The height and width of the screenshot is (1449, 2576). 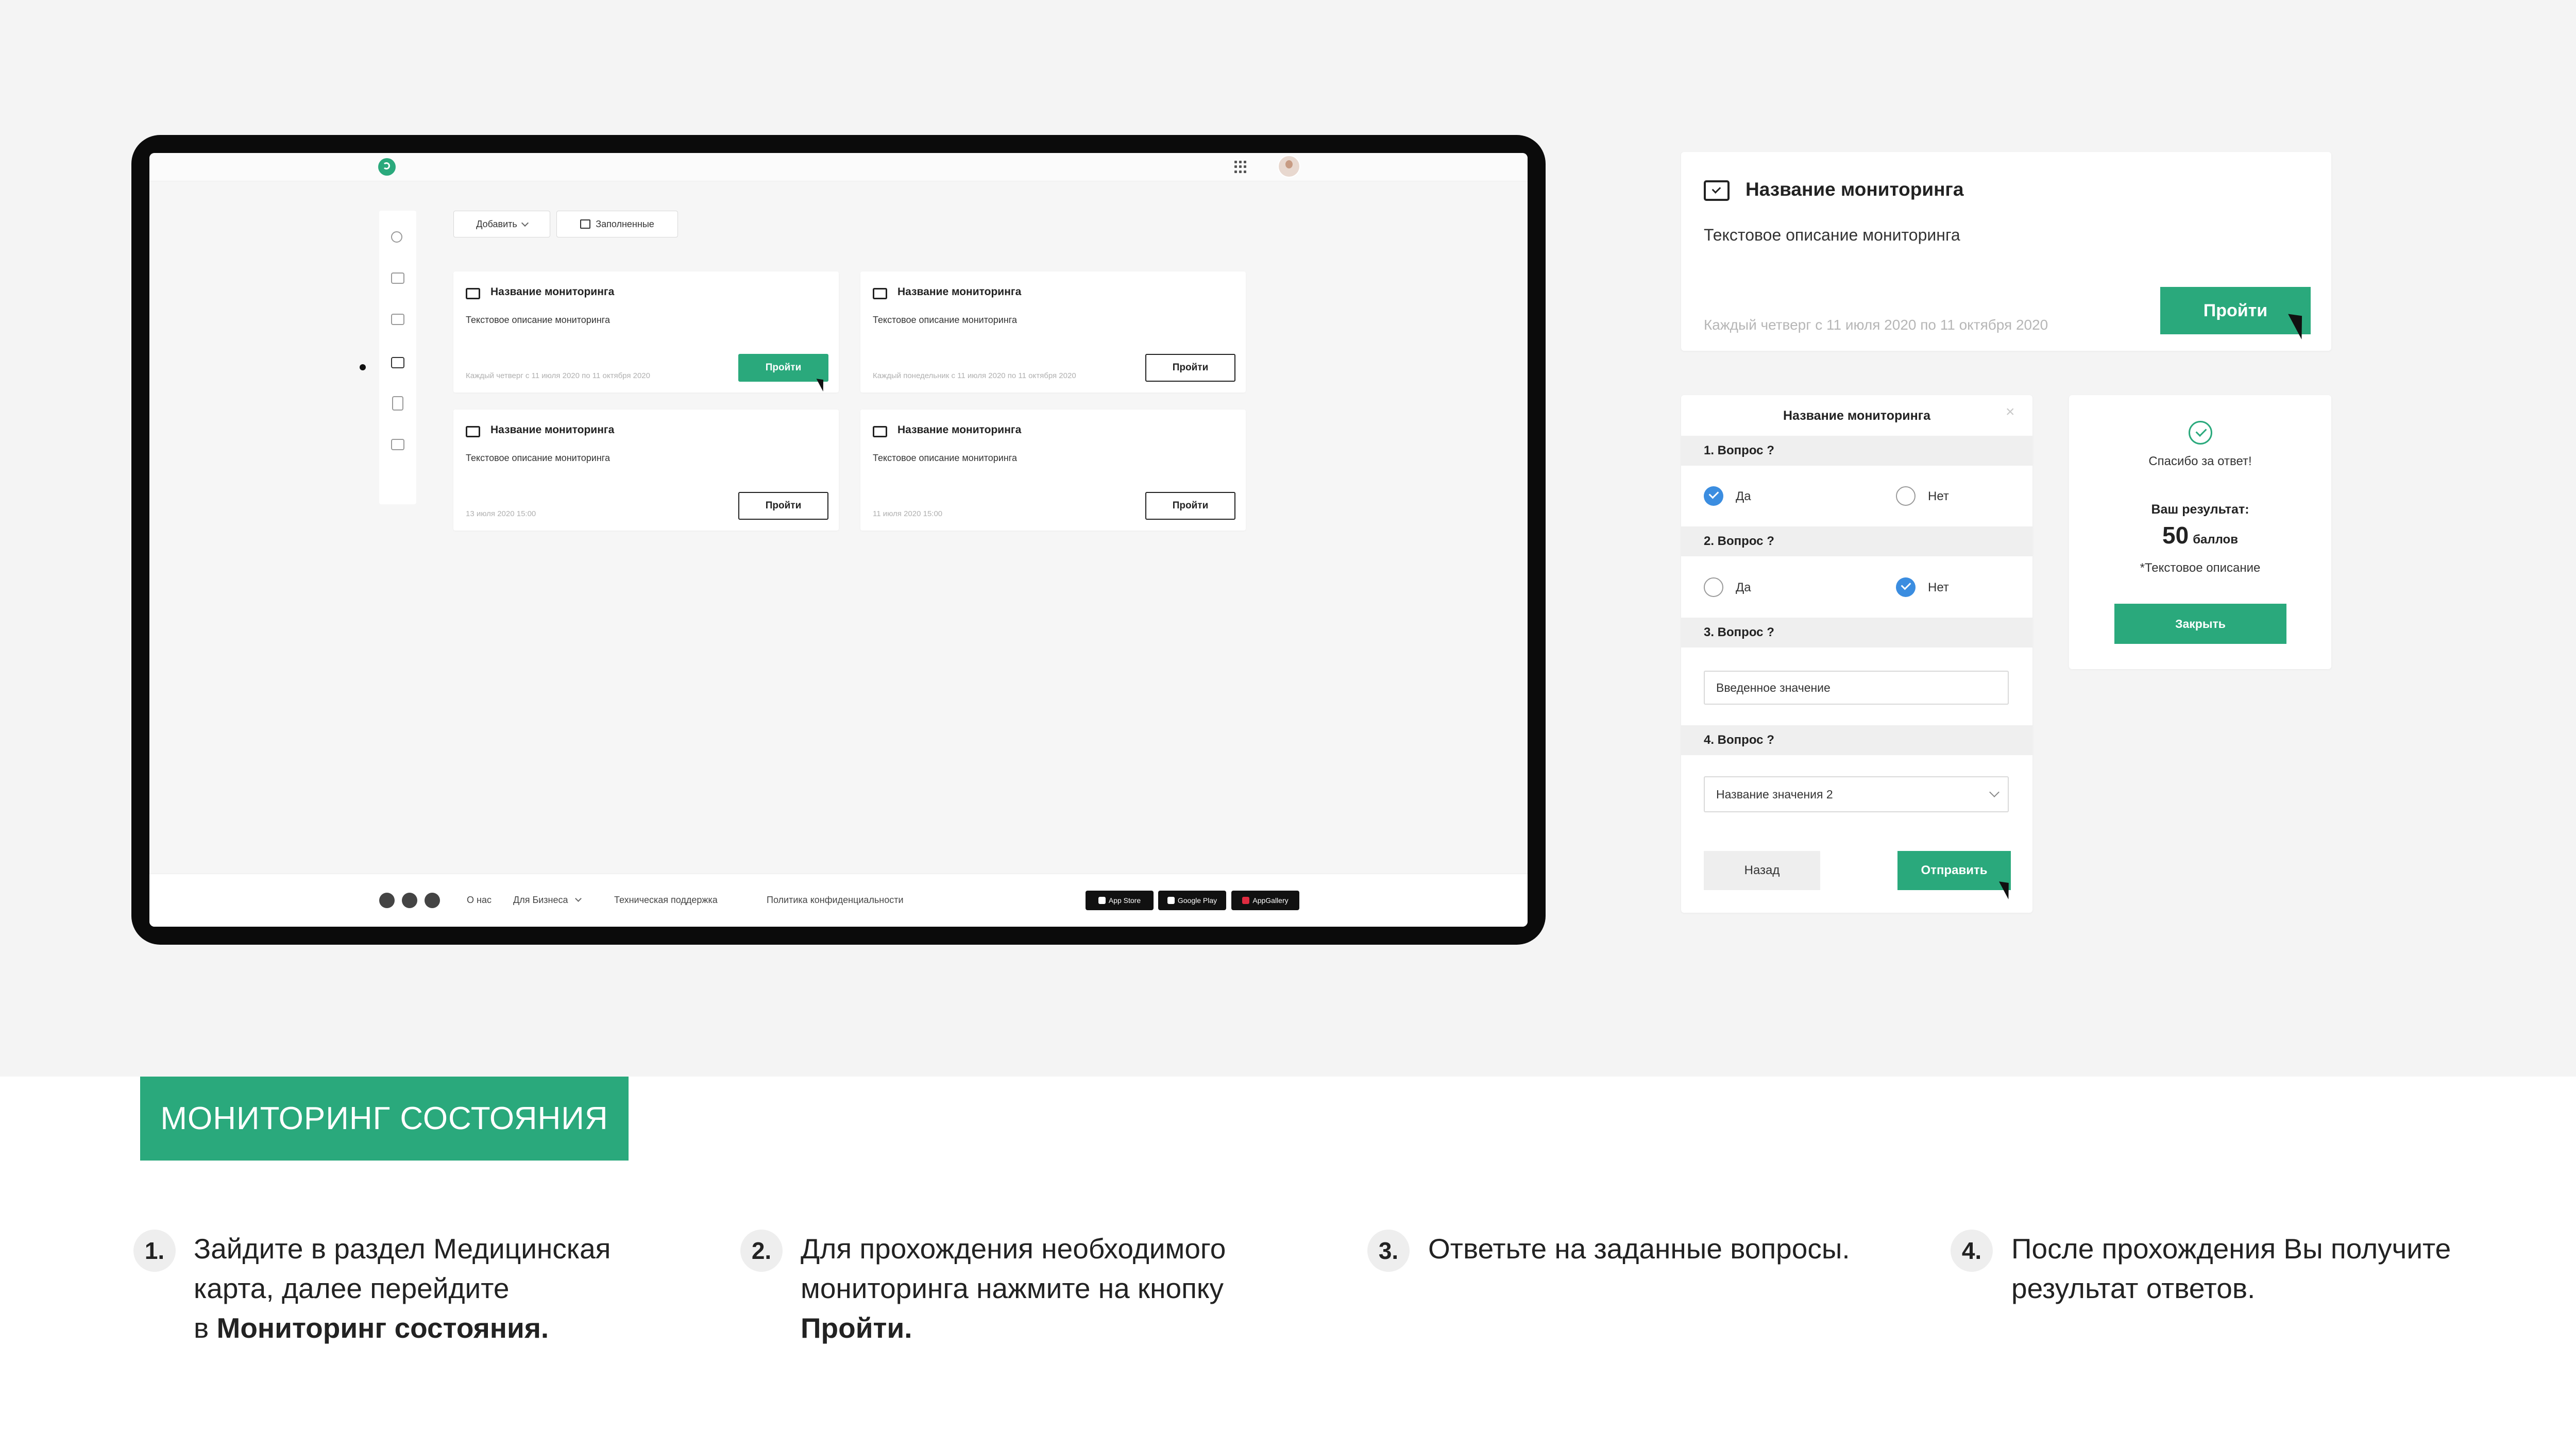 What do you see at coordinates (1102, 900) in the screenshot?
I see `apple-icon` at bounding box center [1102, 900].